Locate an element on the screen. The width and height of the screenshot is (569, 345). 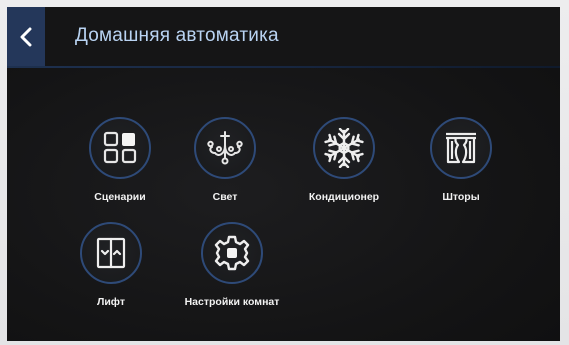
tile-room-settings: Настройки комнат is located at coordinates (232, 277).